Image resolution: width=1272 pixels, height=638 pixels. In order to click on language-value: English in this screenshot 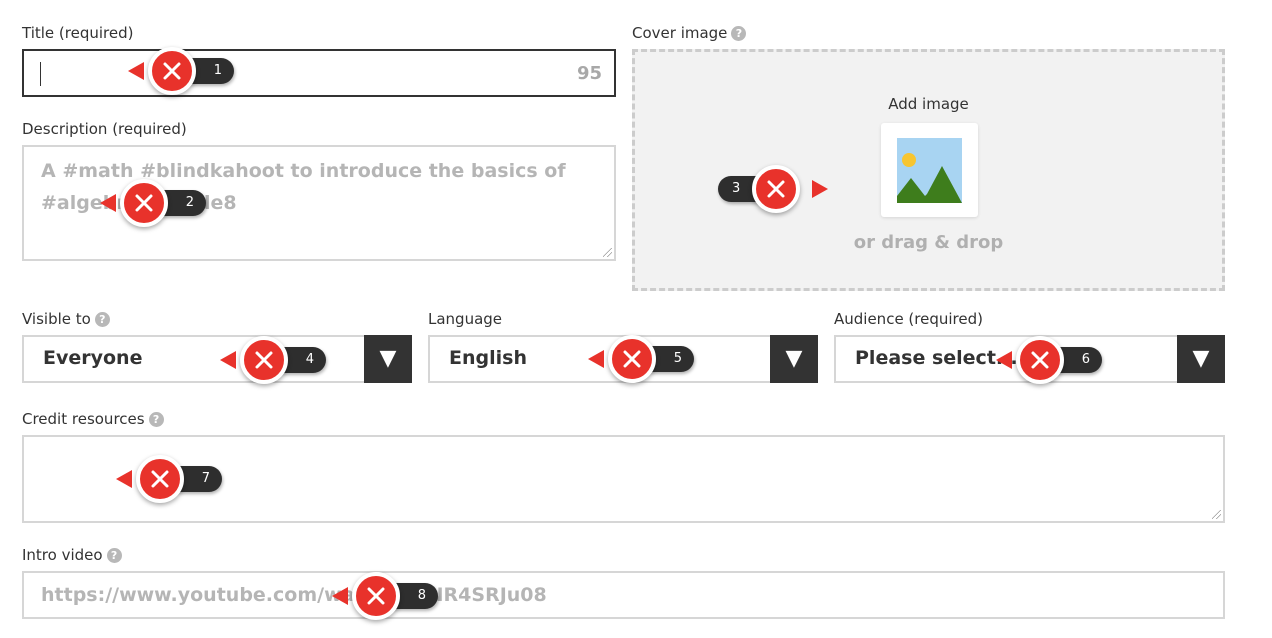, I will do `click(488, 358)`.